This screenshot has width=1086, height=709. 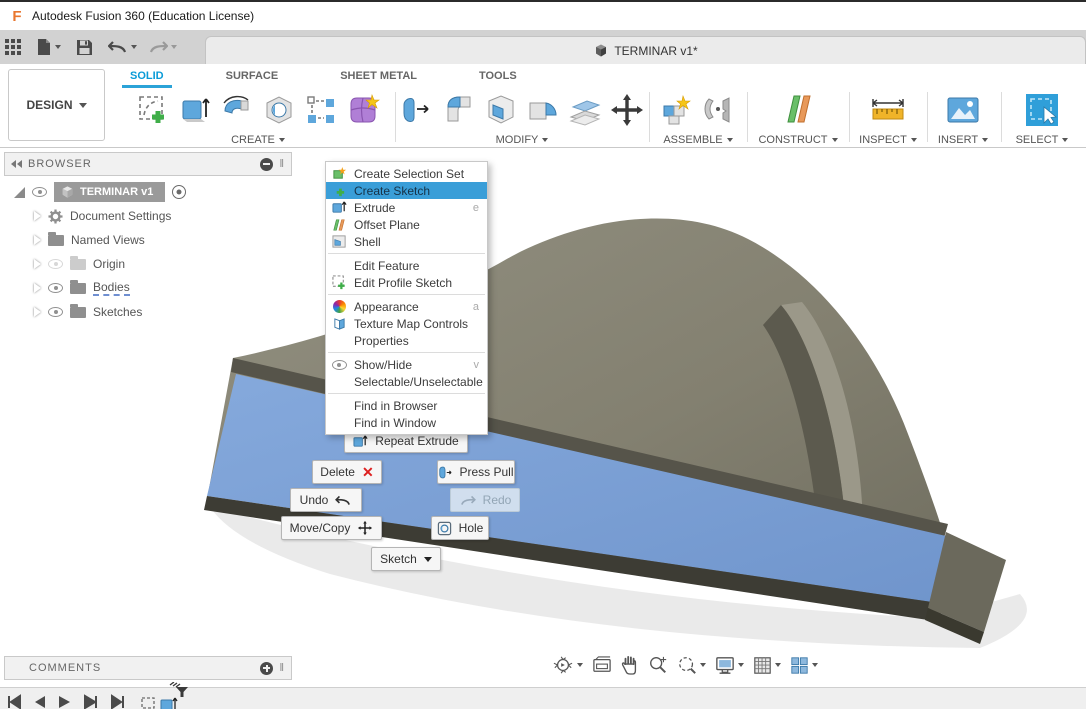 What do you see at coordinates (148, 701) in the screenshot?
I see `timeline-sketch-feature` at bounding box center [148, 701].